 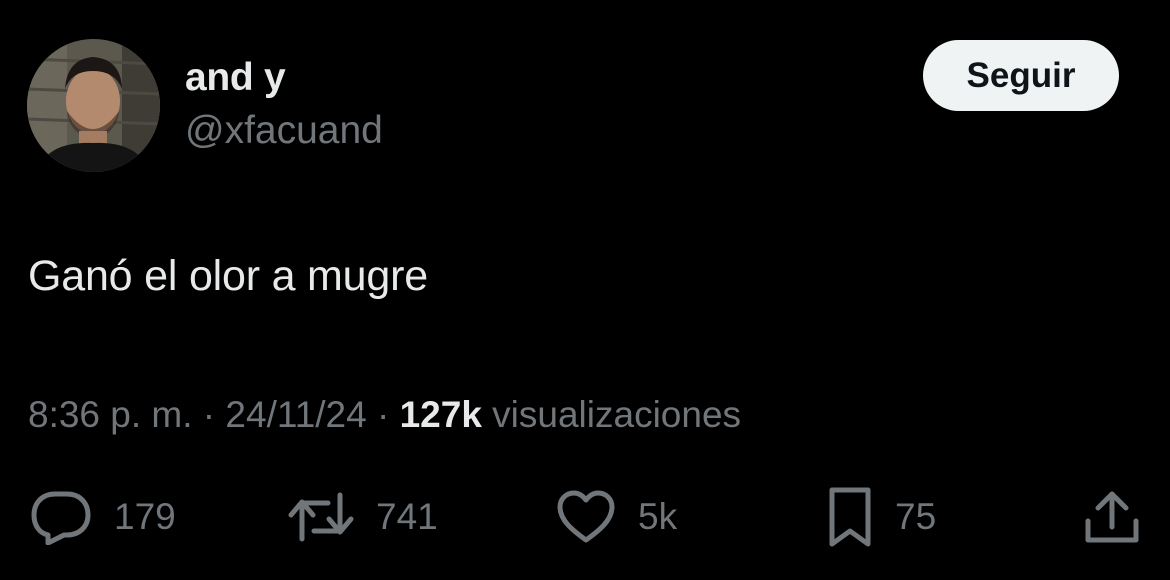 I want to click on like-button: 5k, so click(x=616, y=517).